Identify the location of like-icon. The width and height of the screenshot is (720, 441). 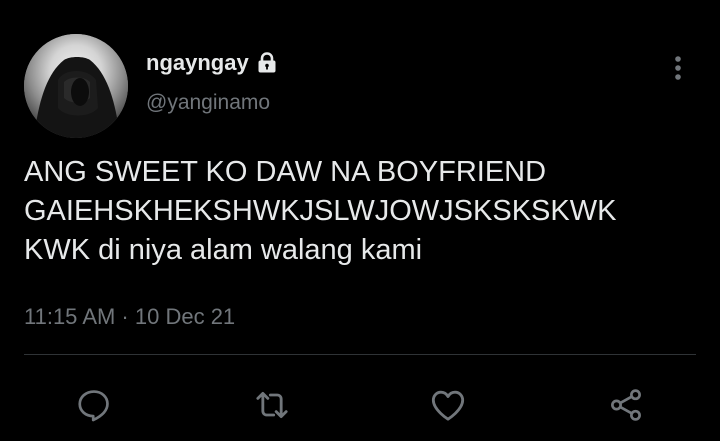
(448, 405).